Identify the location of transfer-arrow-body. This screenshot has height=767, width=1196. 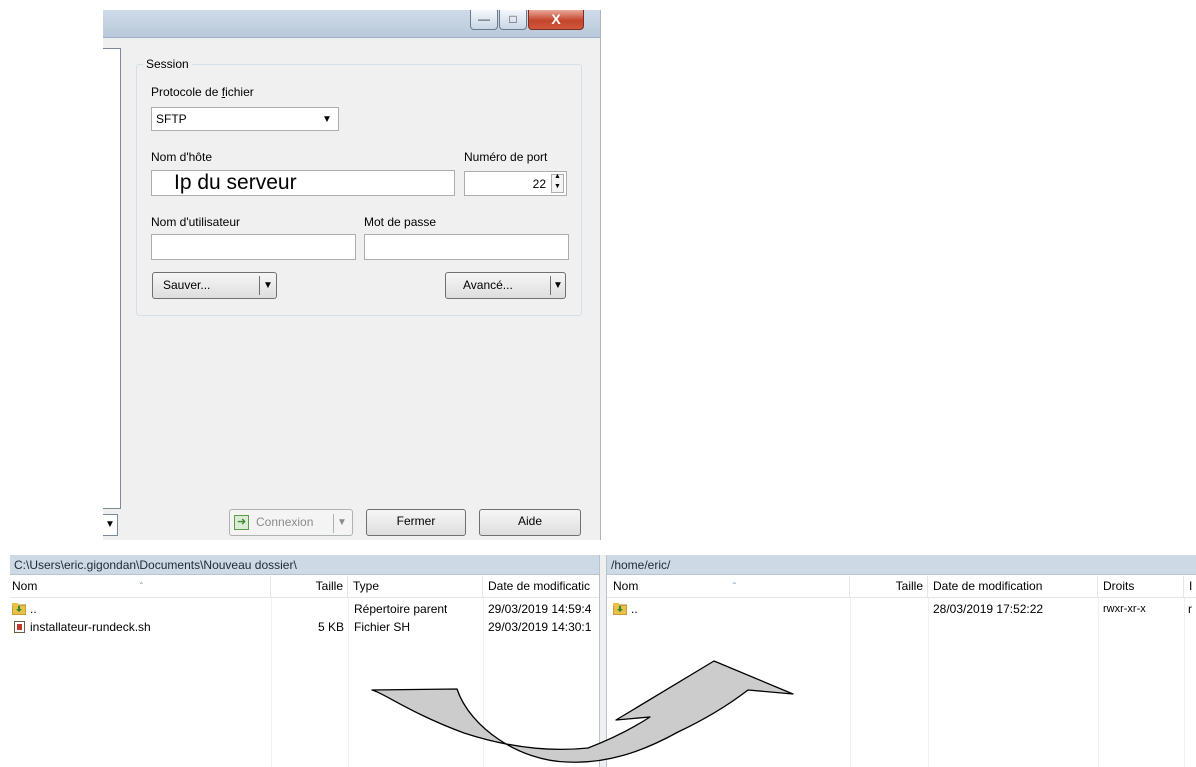
(582, 711).